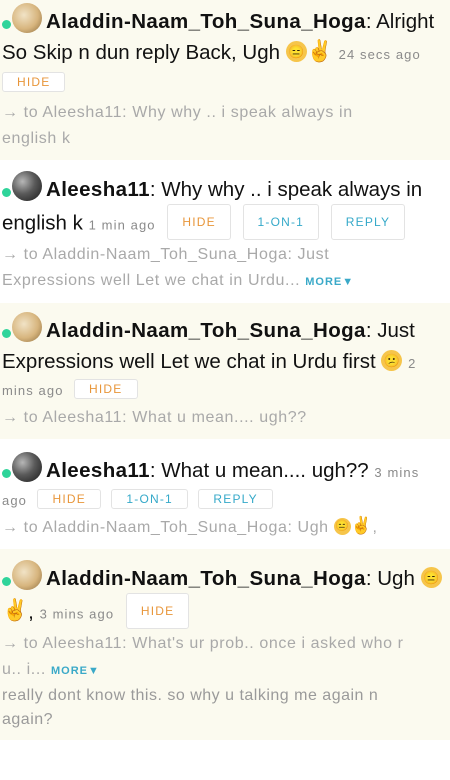  Describe the element at coordinates (400, 21) in the screenshot. I see `message-text: : Alright` at that location.